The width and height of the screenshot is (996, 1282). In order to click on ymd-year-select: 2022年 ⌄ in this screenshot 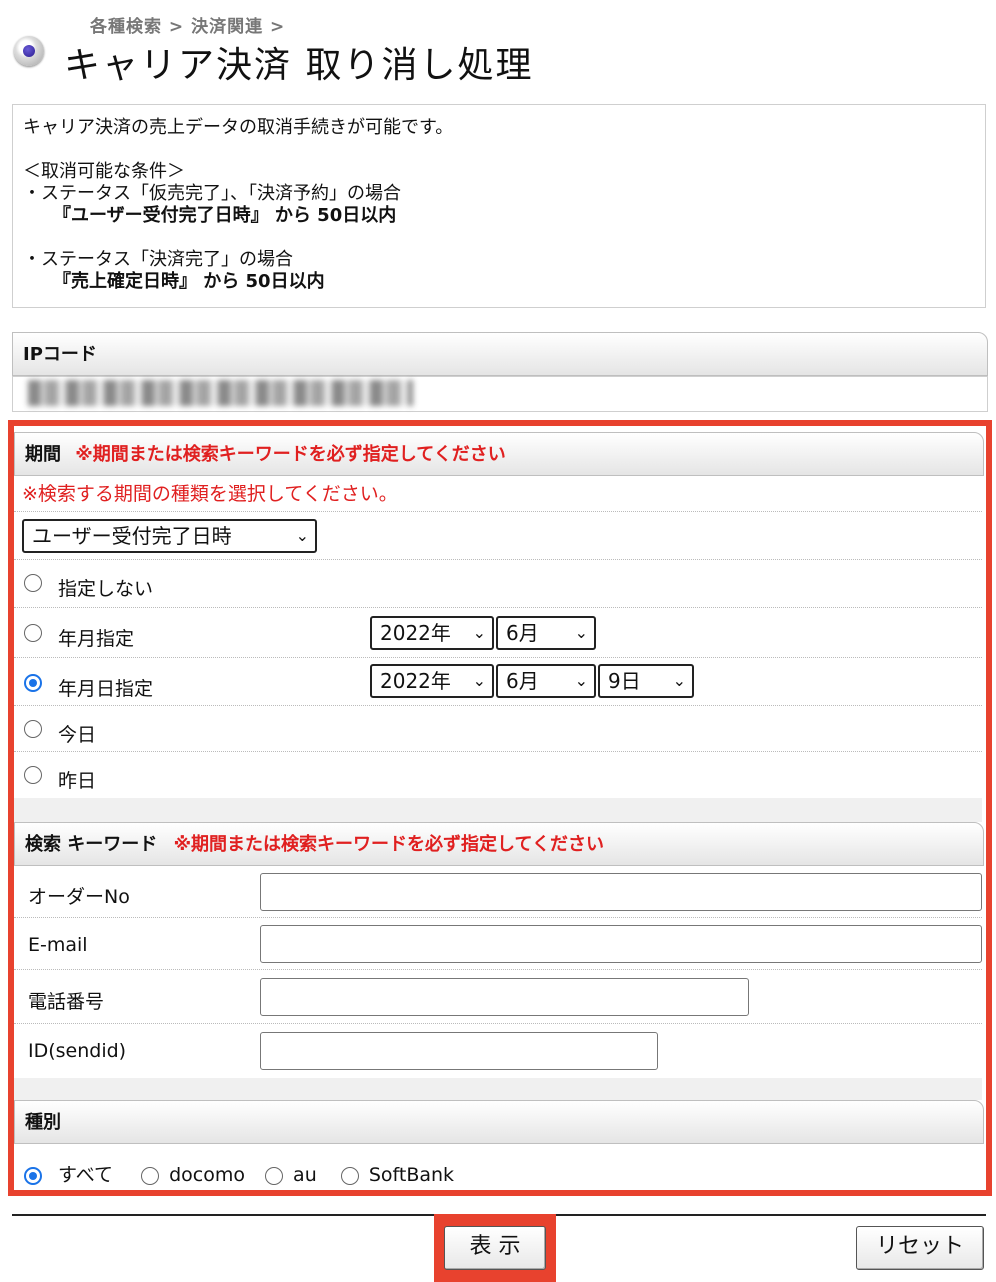, I will do `click(432, 681)`.